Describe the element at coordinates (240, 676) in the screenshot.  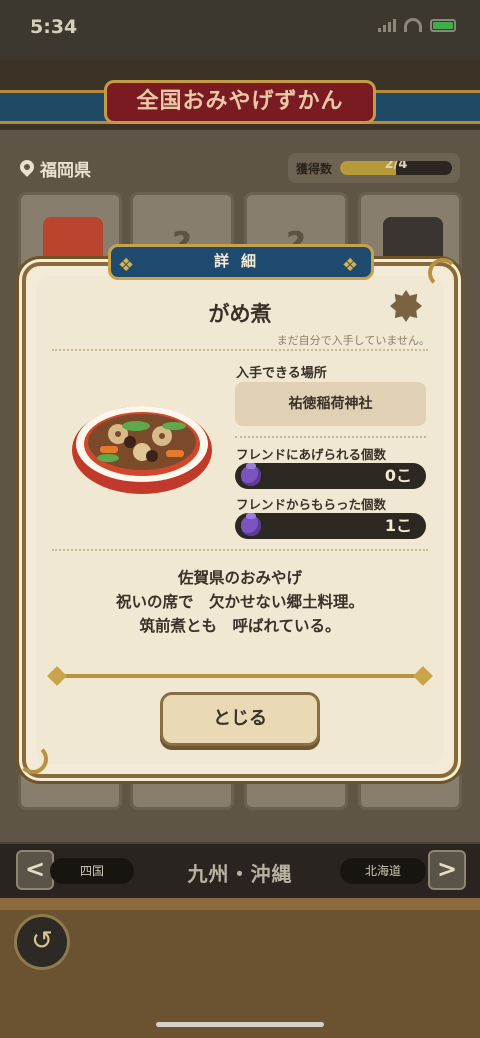
I see `ornamental-divider` at that location.